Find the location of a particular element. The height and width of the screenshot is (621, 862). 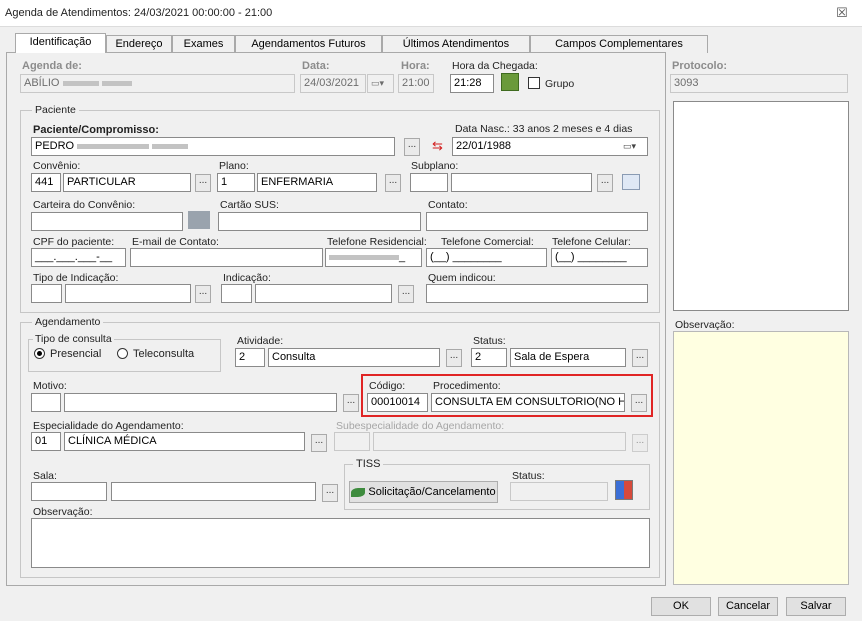

indicacao-name-input is located at coordinates (323, 293).